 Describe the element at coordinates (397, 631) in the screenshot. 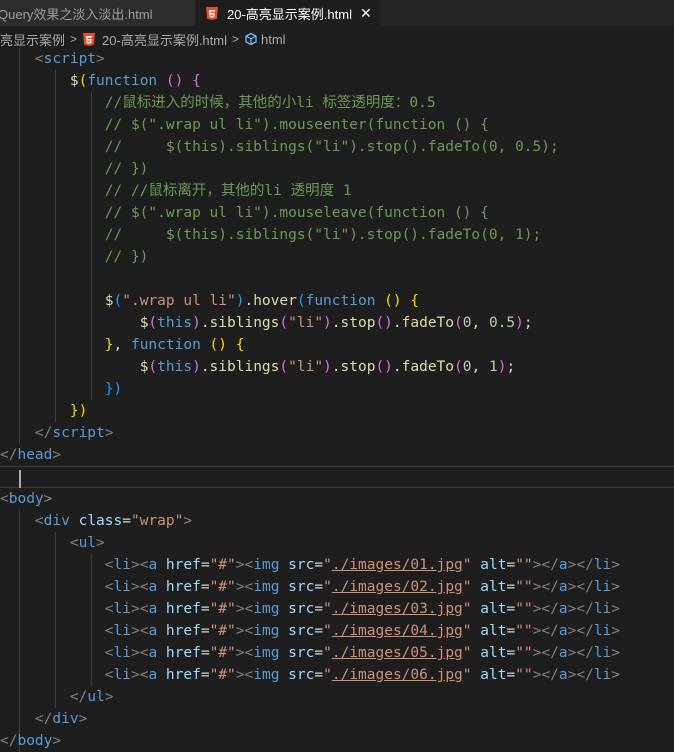

I see `image-path-link: ./images/04.jpg` at that location.